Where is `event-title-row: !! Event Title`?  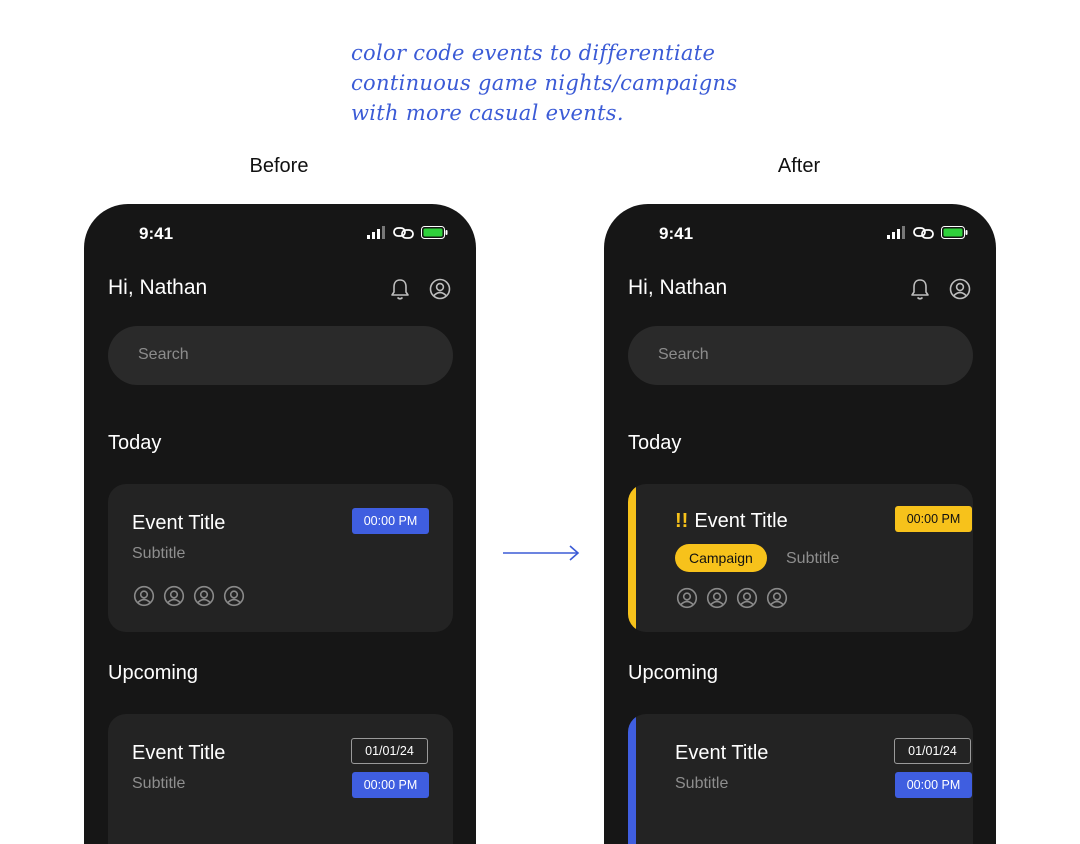 event-title-row: !! Event Title is located at coordinates (731, 521).